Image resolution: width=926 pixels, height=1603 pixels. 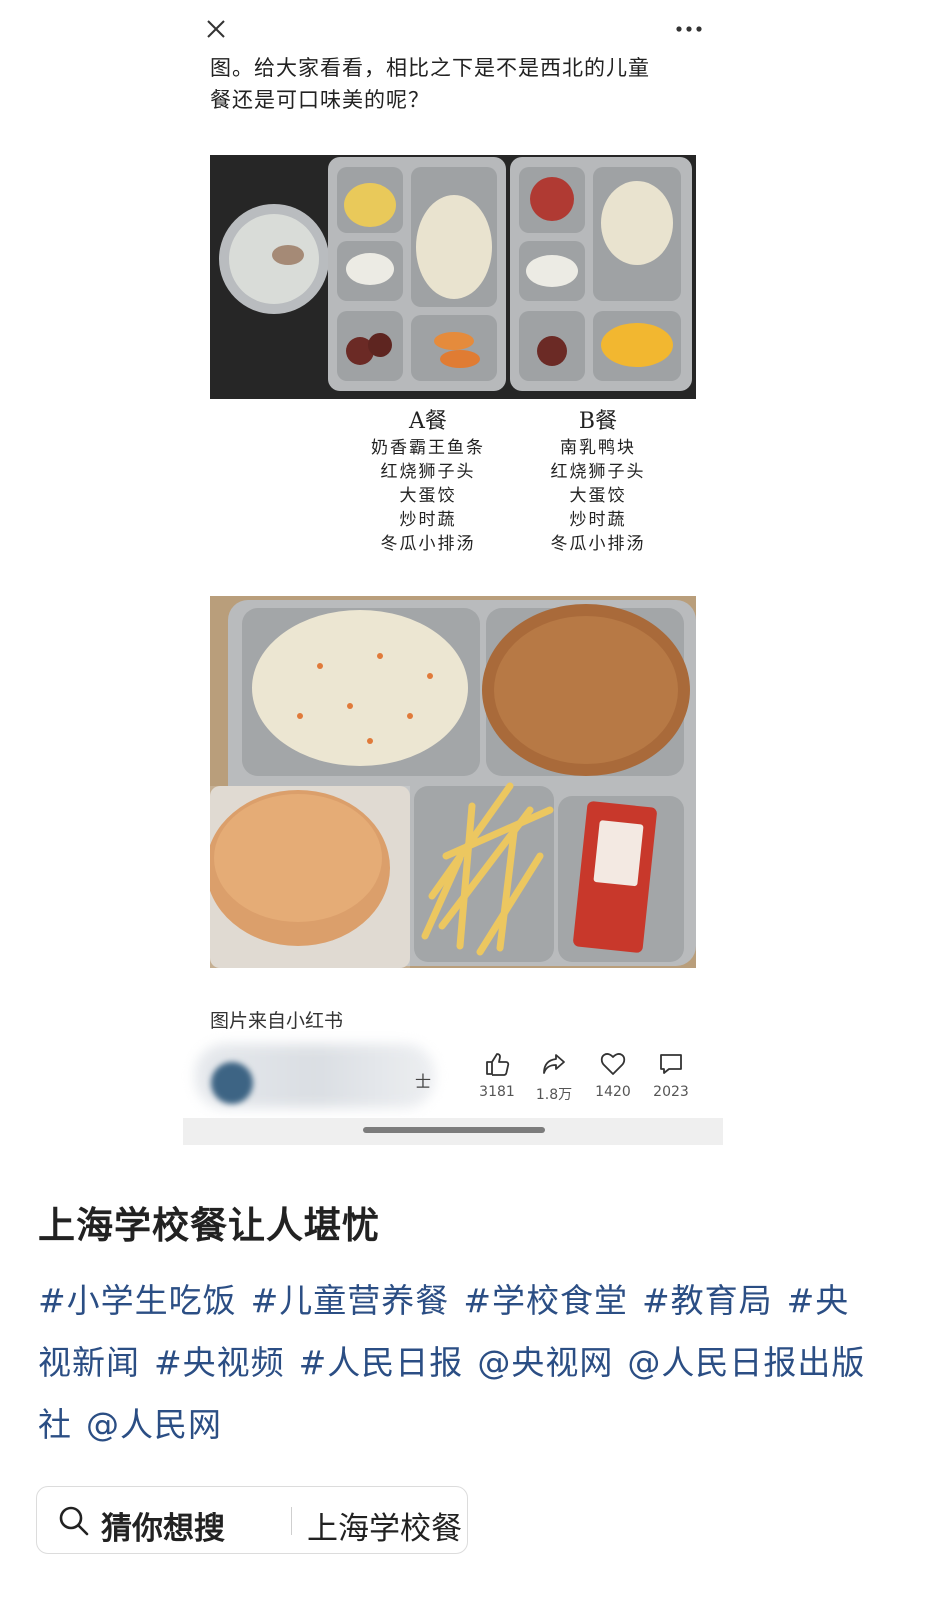 I want to click on menu-b: B餐 南乳鸭块 红烧狮子头 大蛋饺 炒时蔬 冬瓜小排汤, so click(x=598, y=482).